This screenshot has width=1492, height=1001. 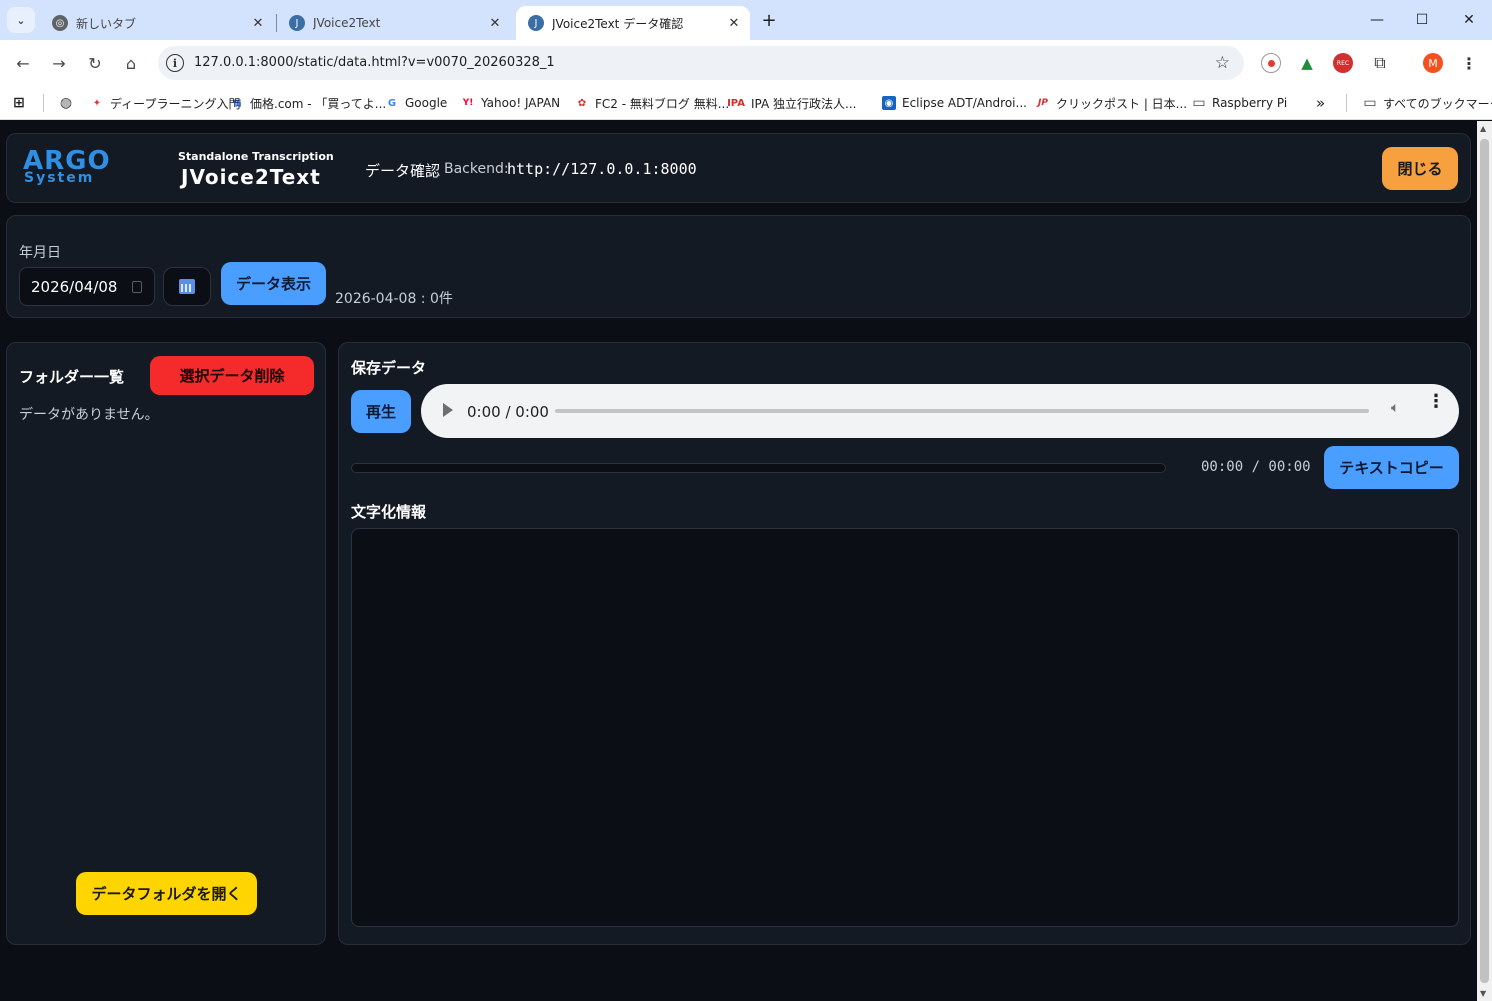 What do you see at coordinates (1256, 467) in the screenshot?
I see `time-readout: 00:00 / 00:00` at bounding box center [1256, 467].